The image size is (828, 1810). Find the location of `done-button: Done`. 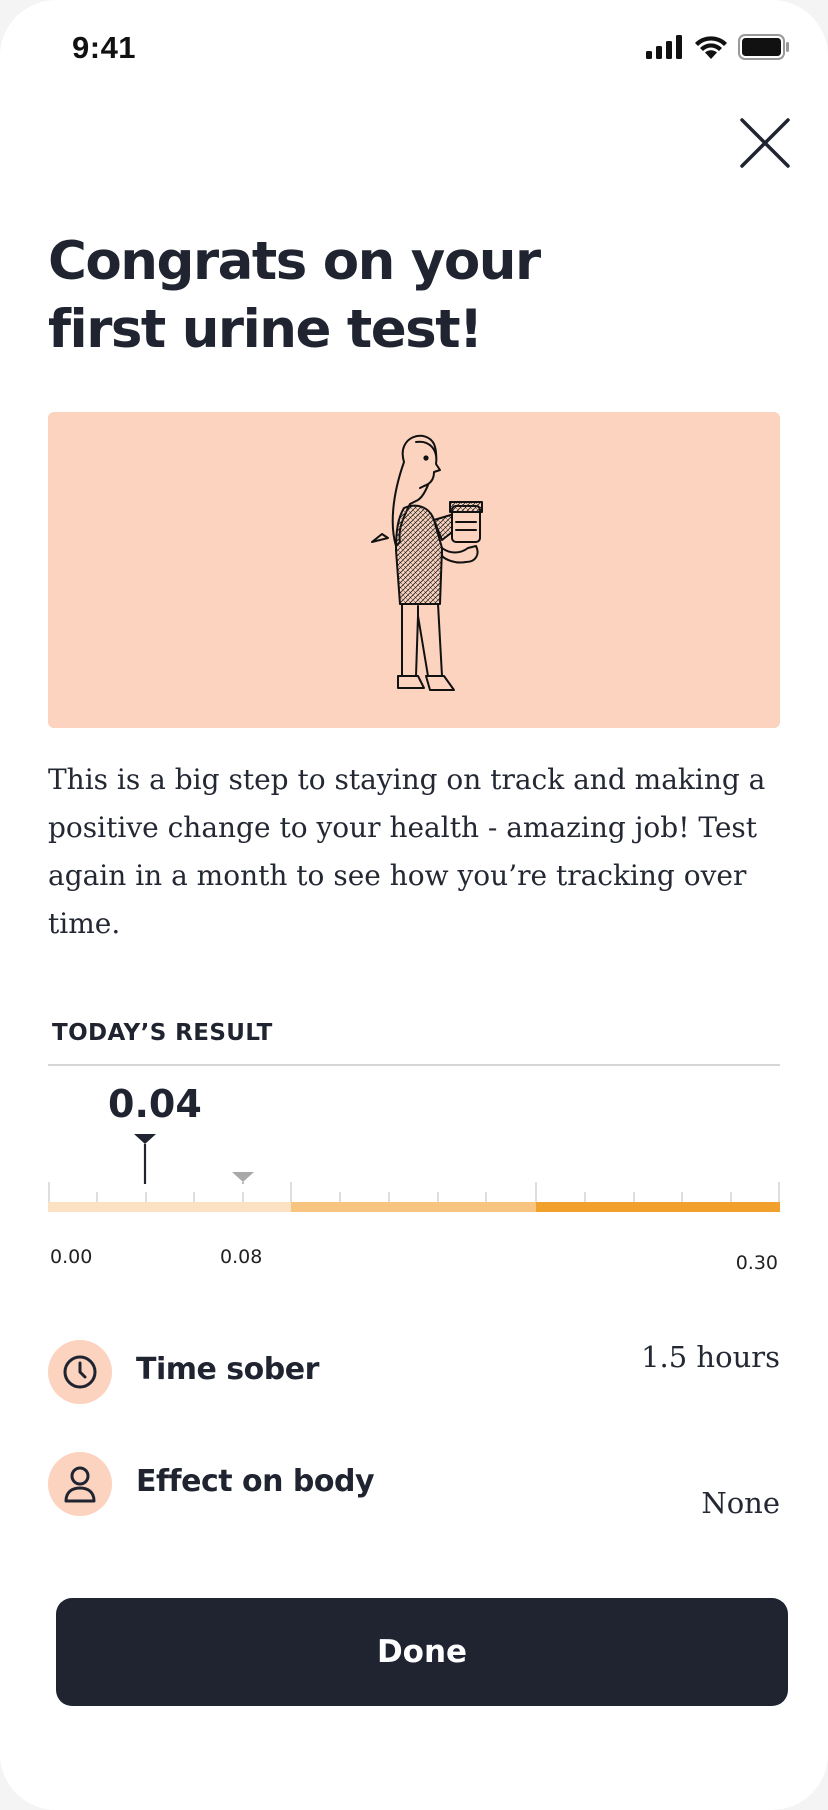

done-button: Done is located at coordinates (422, 1652).